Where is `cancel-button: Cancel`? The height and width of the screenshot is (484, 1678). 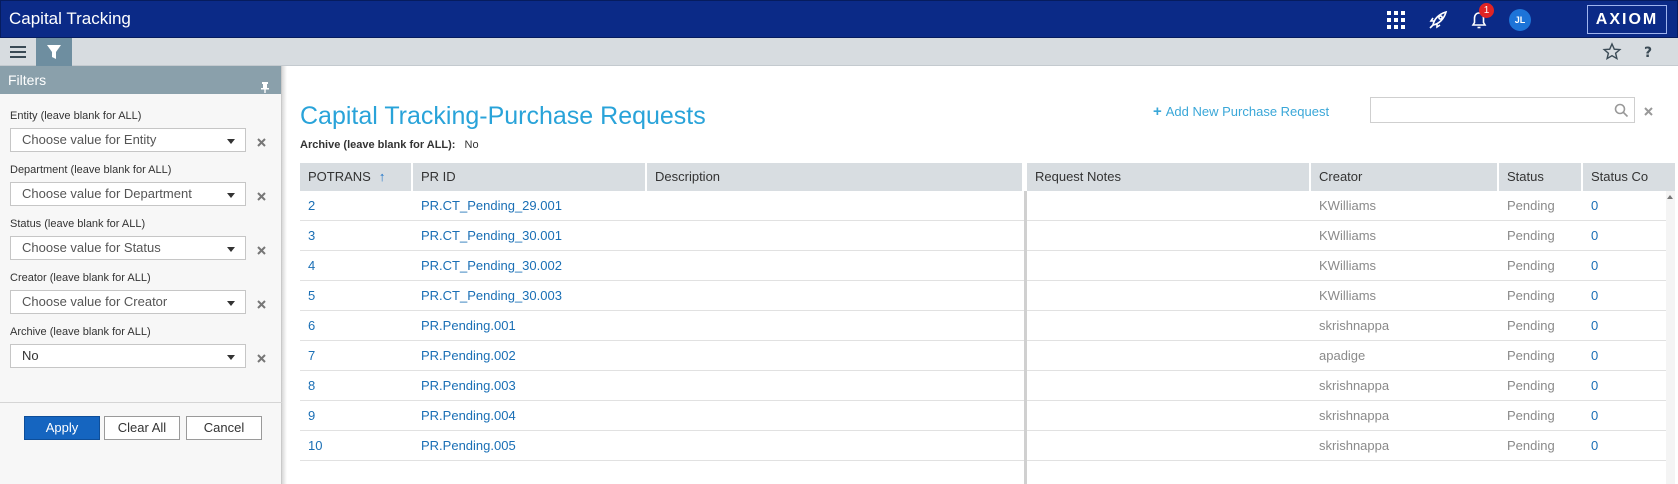
cancel-button: Cancel is located at coordinates (224, 428).